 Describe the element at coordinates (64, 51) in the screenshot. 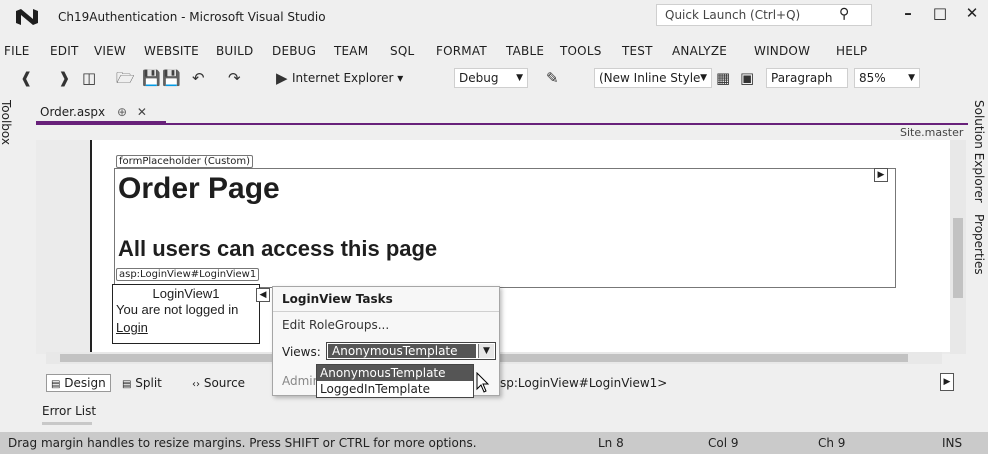

I see `menu-edit: EDIT` at that location.